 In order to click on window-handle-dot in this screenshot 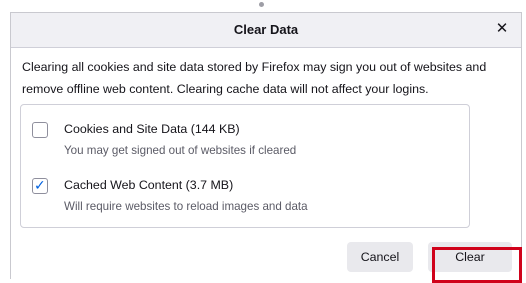, I will do `click(261, 4)`.